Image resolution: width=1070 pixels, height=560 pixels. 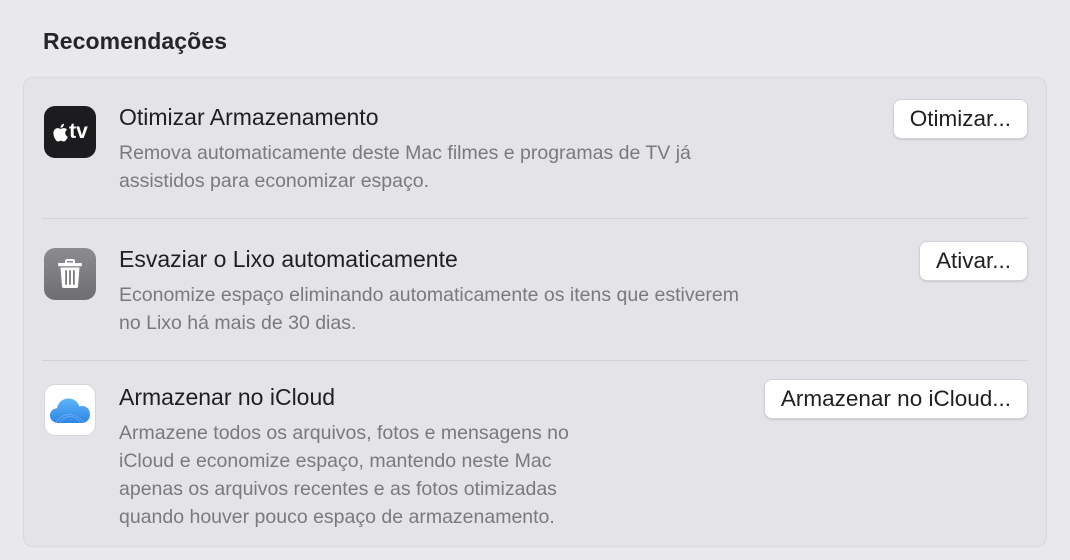 I want to click on optimize-storage-title: Otimizar Armazenamento, so click(x=249, y=117).